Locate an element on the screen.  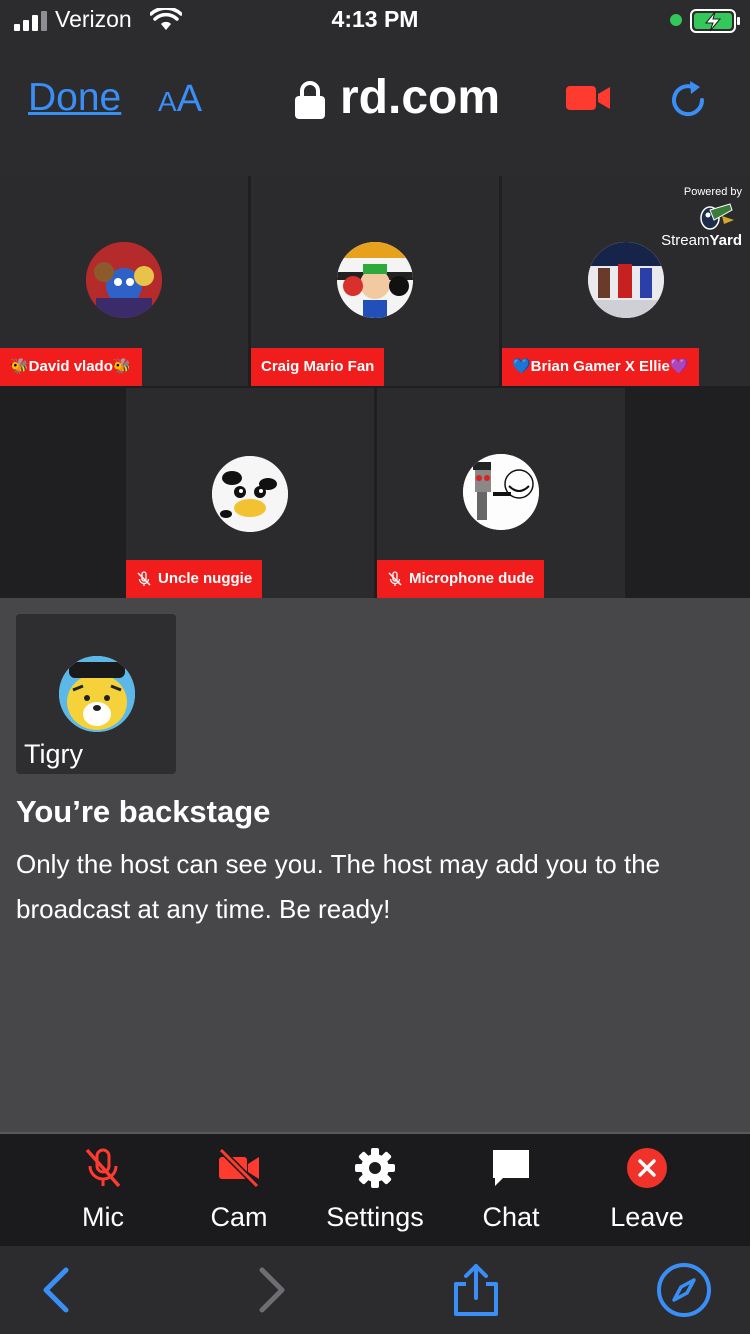
participant-tile: Microphone dude is located at coordinates (501, 493).